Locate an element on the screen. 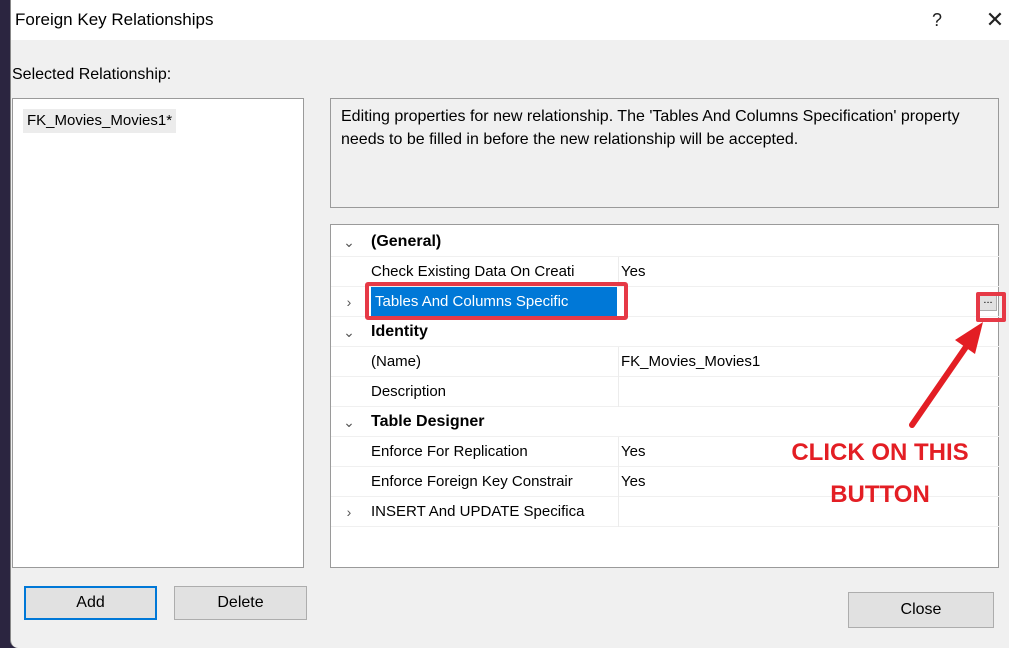 The width and height of the screenshot is (1009, 648). property-name: Enforce For Replication is located at coordinates (449, 451).